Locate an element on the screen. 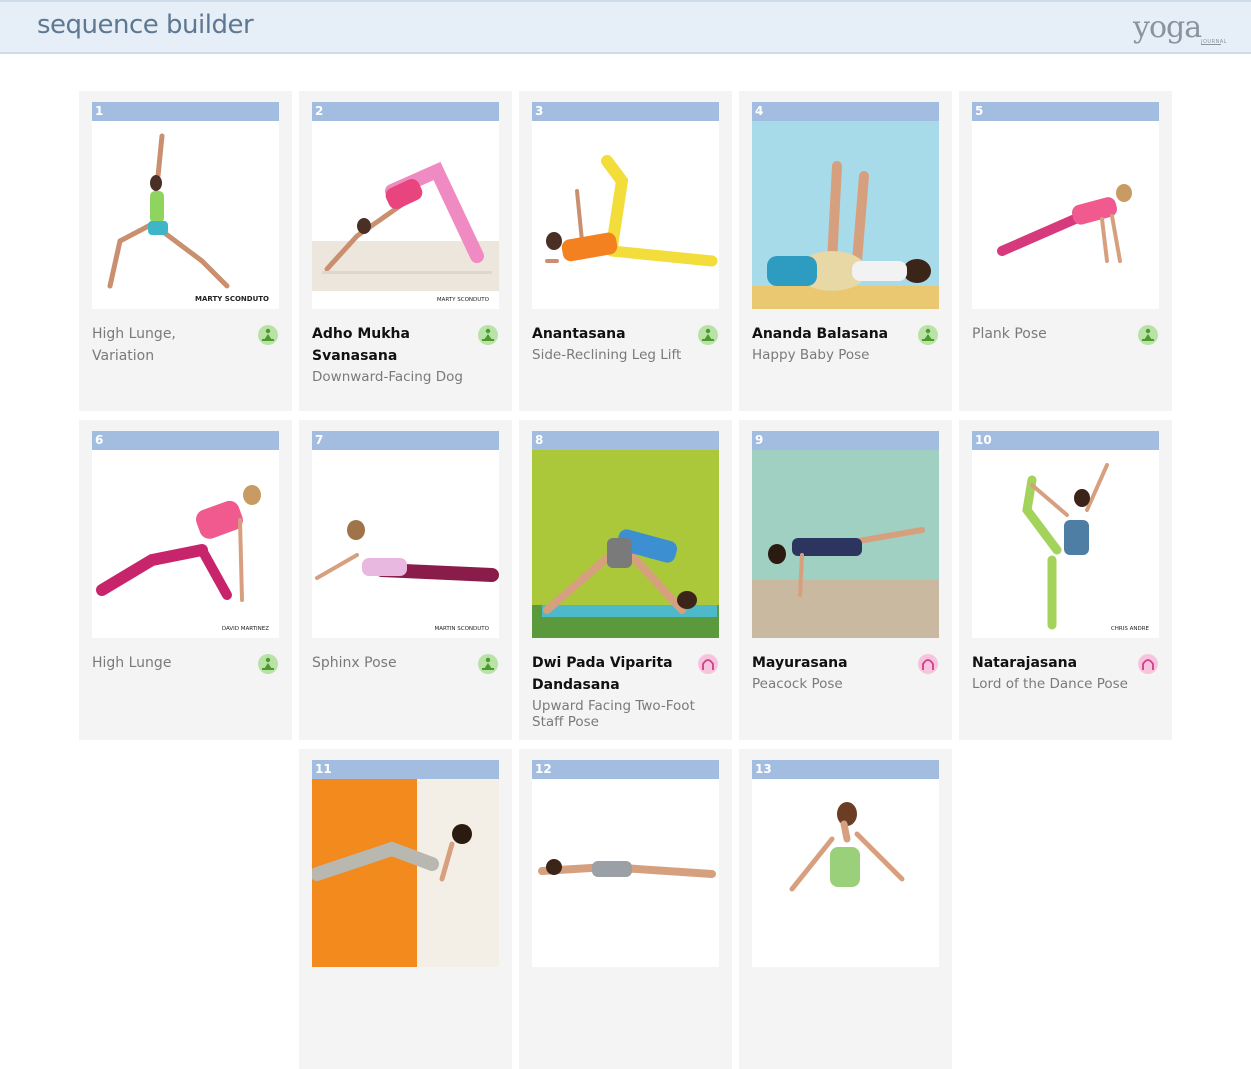  pose-number-bar: 8 is located at coordinates (625, 440).